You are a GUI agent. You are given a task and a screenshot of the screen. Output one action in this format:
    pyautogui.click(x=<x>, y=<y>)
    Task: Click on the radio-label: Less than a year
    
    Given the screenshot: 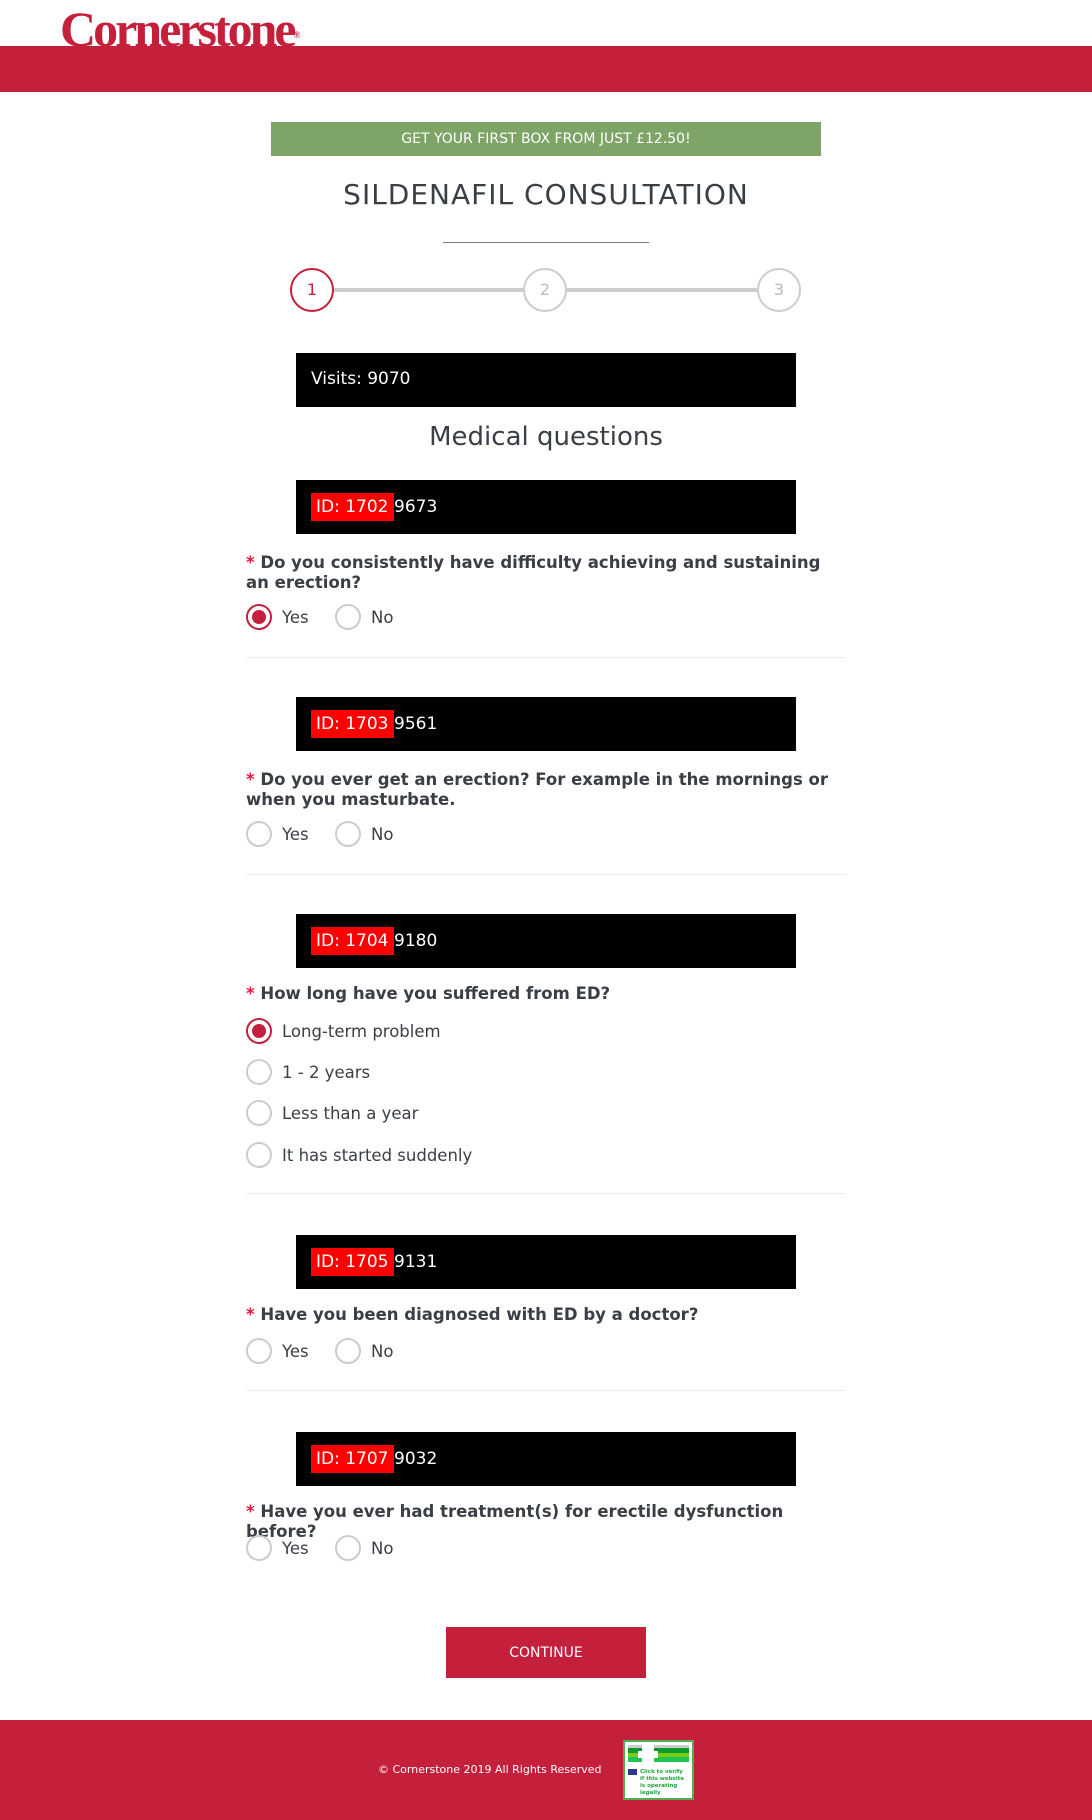 What is the action you would take?
    pyautogui.click(x=350, y=1113)
    